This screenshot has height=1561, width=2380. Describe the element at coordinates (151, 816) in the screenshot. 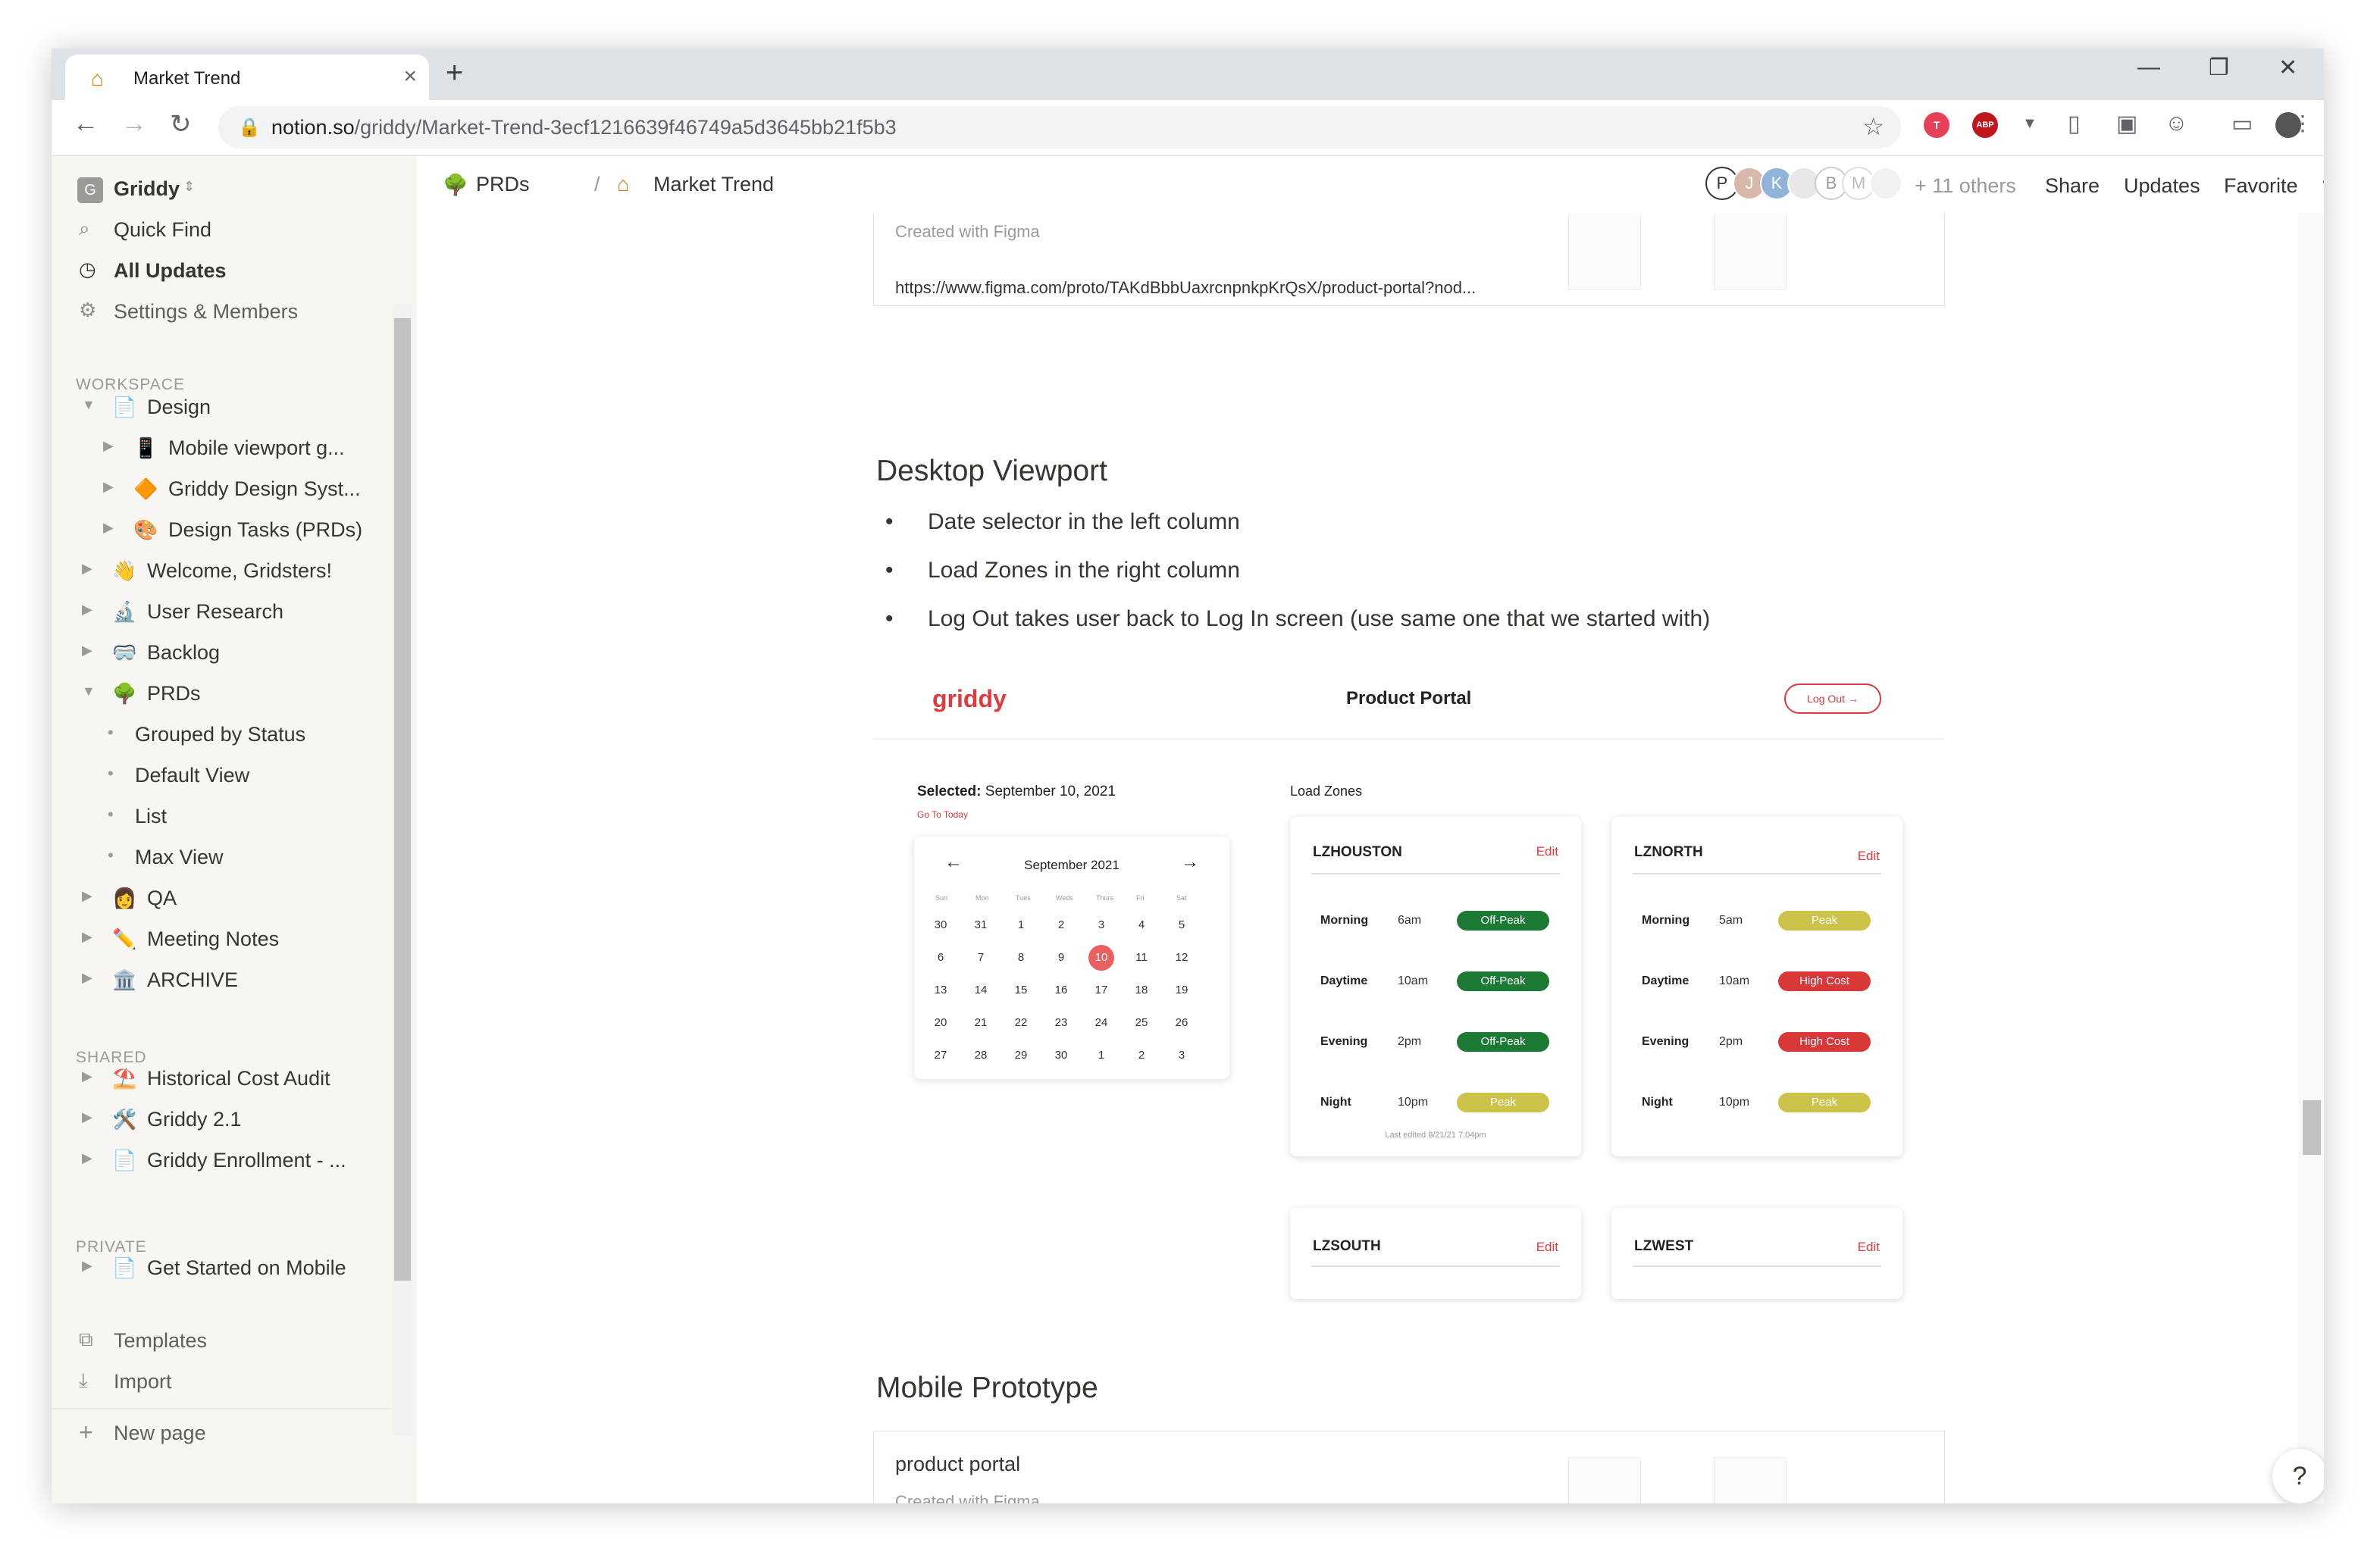

I see `sidebar-item-list: List` at that location.